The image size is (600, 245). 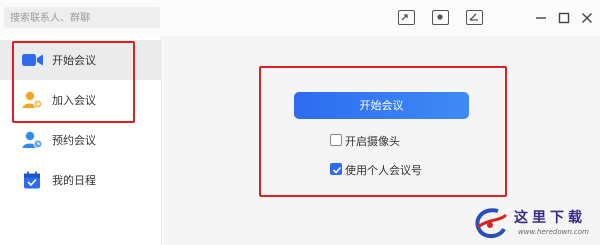 What do you see at coordinates (300, 18) in the screenshot?
I see `title-bar: 搜索联系人、群聊` at bounding box center [300, 18].